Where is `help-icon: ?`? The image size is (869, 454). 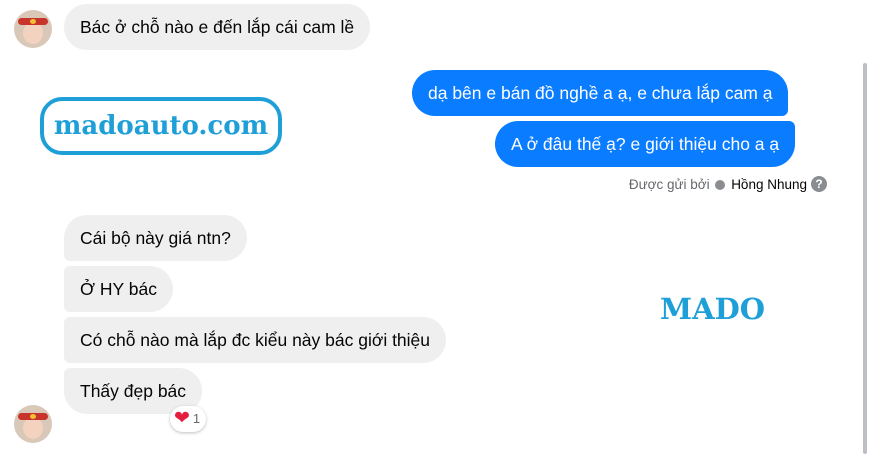 help-icon: ? is located at coordinates (819, 184).